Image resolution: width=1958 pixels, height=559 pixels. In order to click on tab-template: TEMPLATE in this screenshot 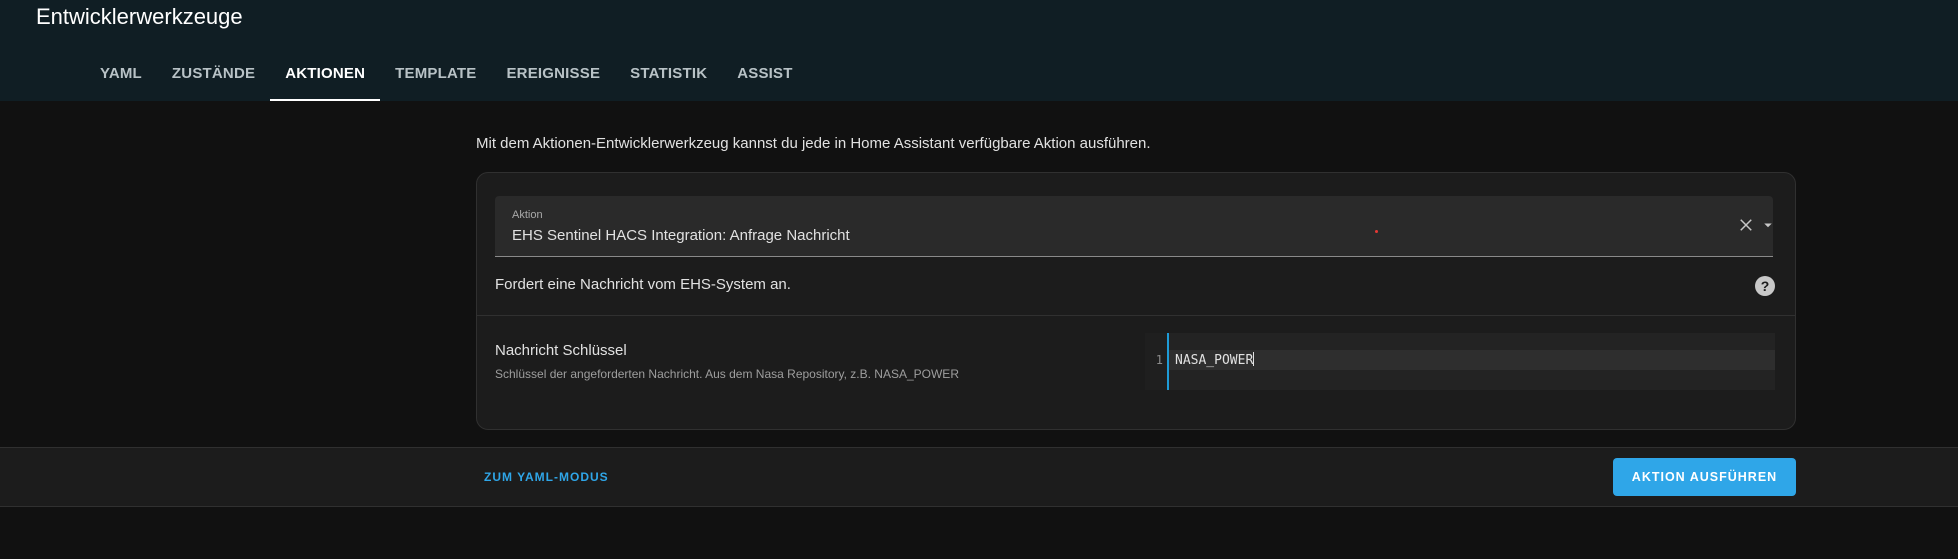, I will do `click(435, 78)`.